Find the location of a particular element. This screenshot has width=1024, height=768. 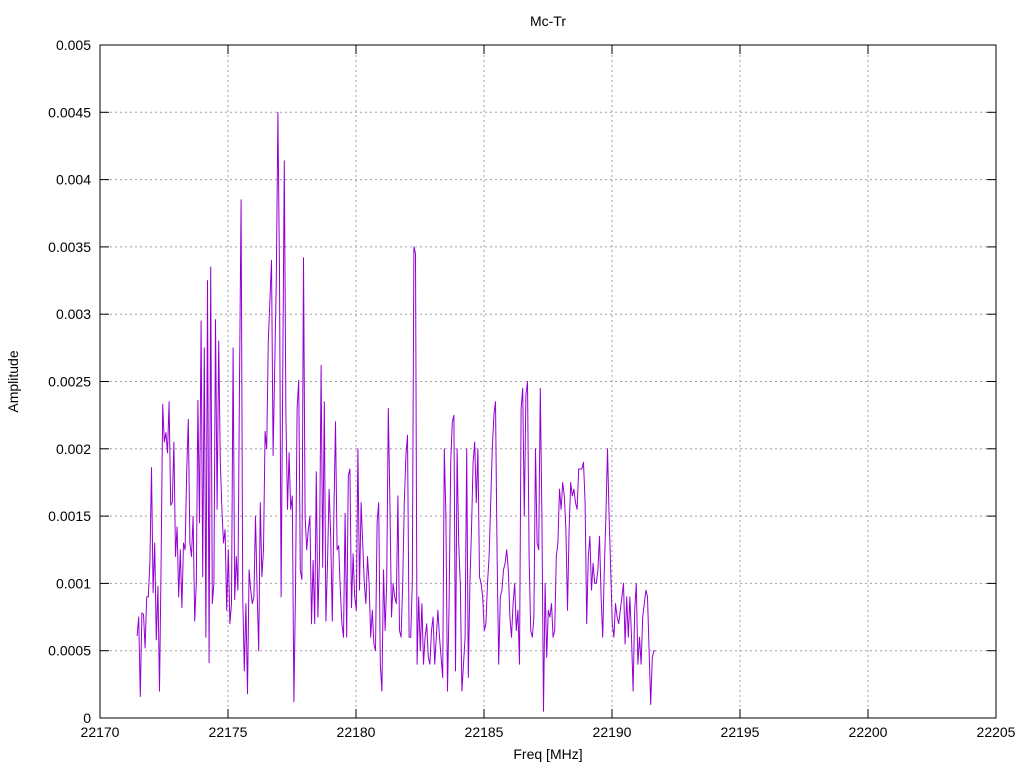

y-tick-label: 0.0005 is located at coordinates (69, 651).